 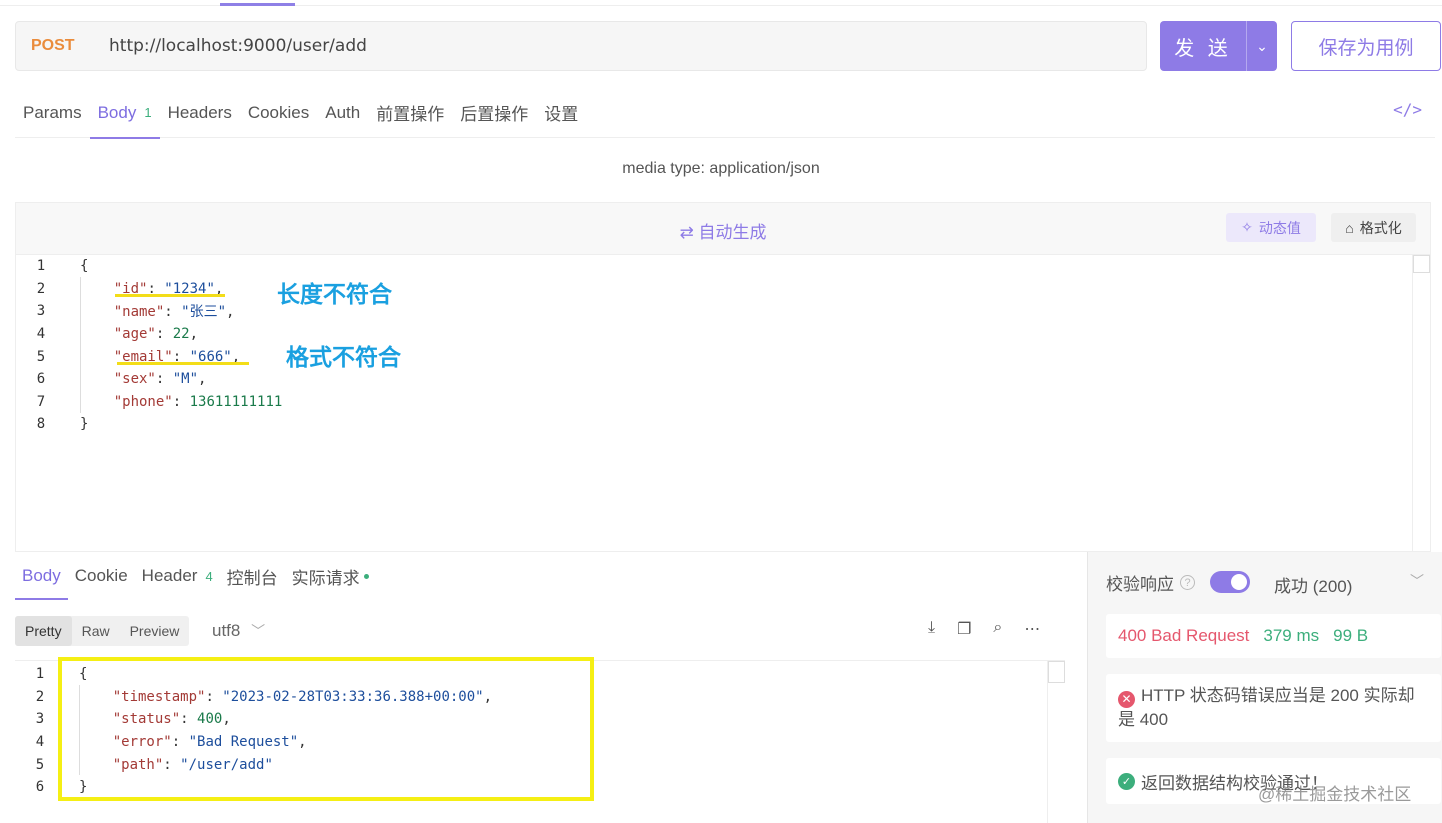 What do you see at coordinates (183, 363) in the screenshot?
I see `highlight-underline-email` at bounding box center [183, 363].